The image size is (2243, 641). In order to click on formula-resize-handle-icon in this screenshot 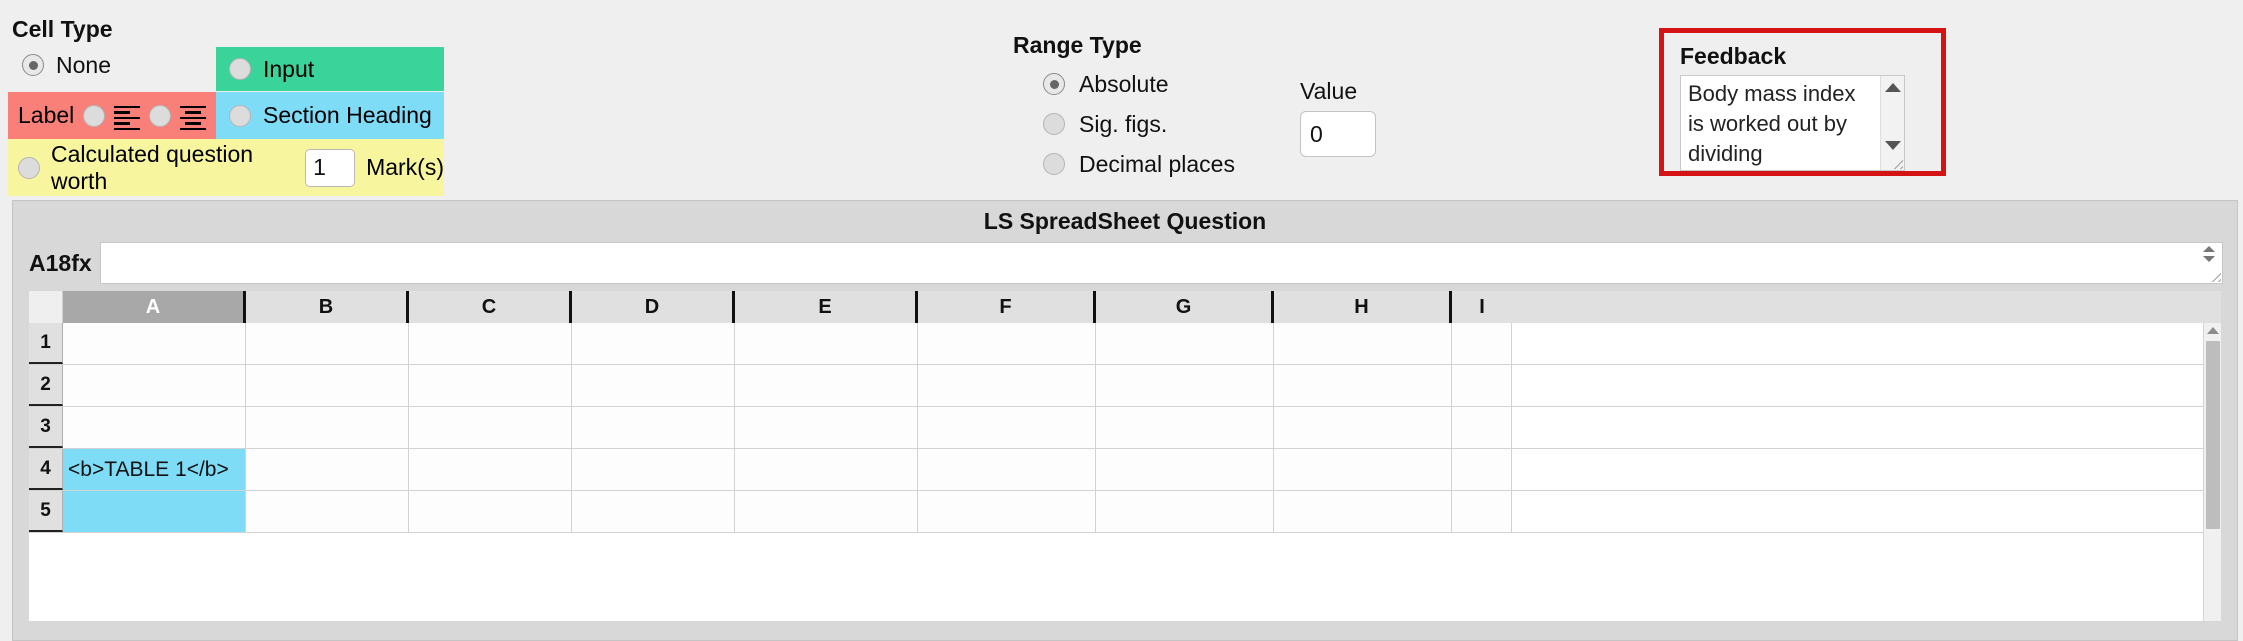, I will do `click(2214, 275)`.